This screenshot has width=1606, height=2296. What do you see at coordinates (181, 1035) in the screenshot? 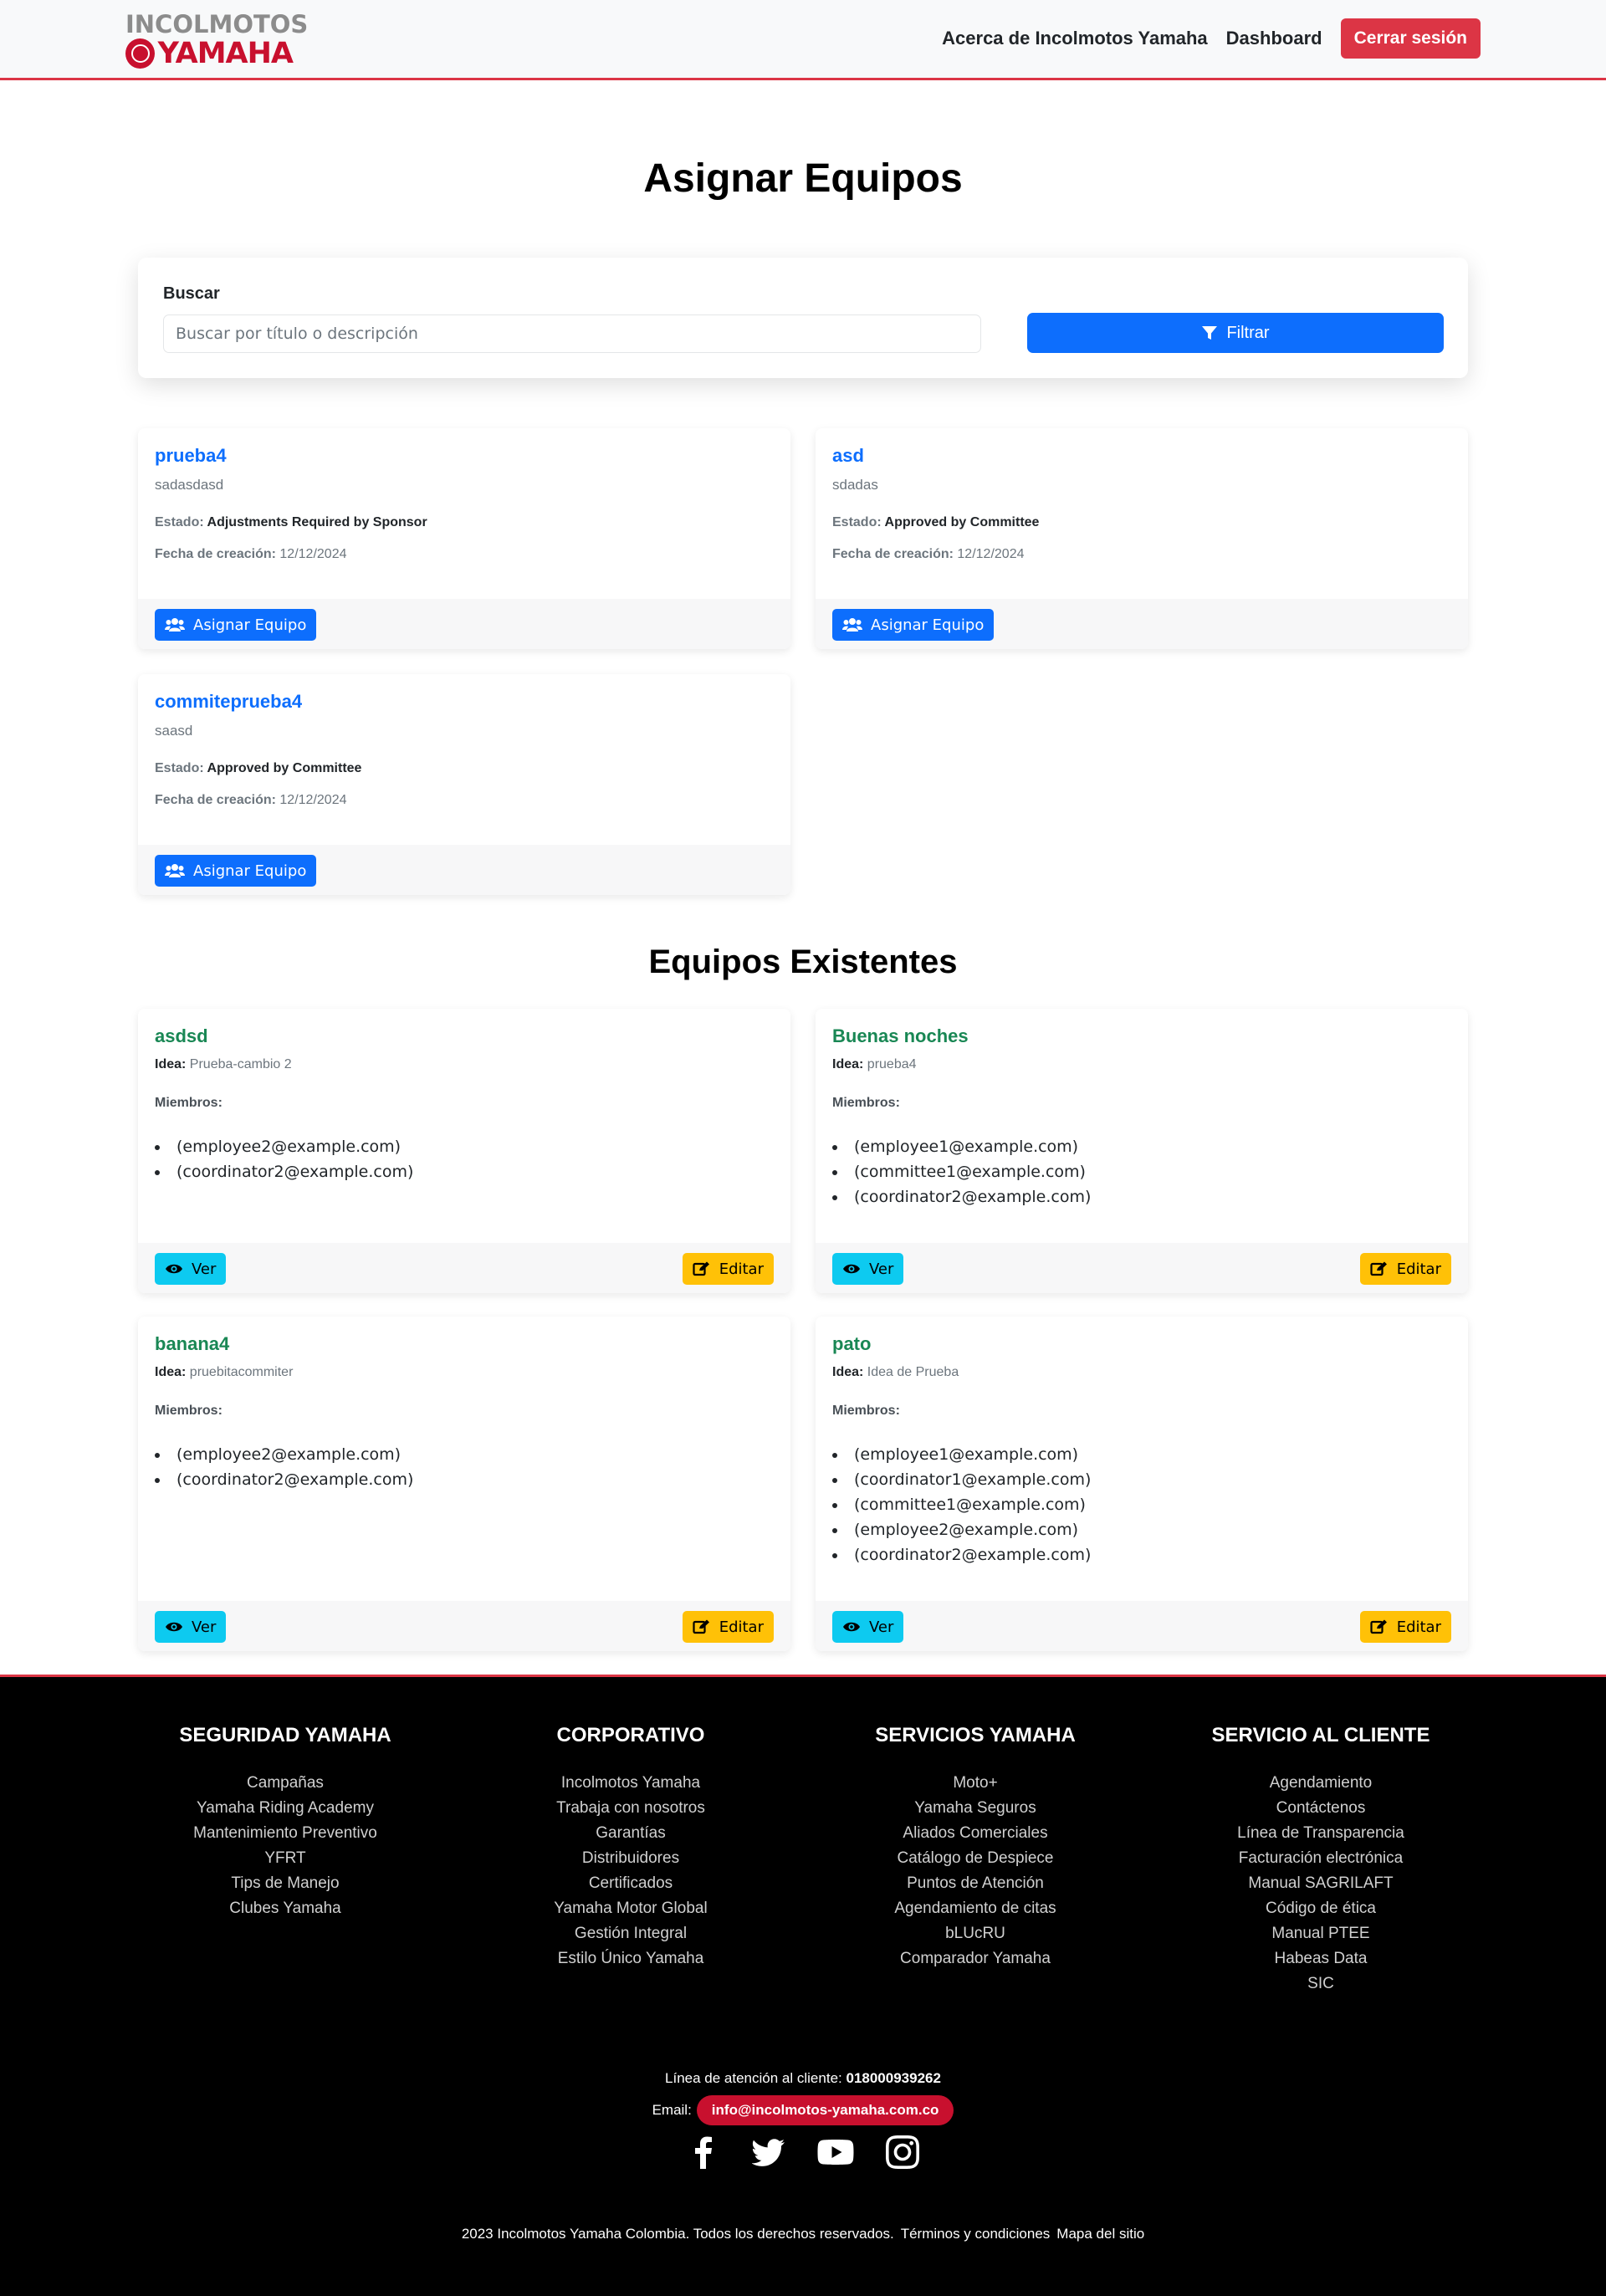
I see `team-name: asdsd` at bounding box center [181, 1035].